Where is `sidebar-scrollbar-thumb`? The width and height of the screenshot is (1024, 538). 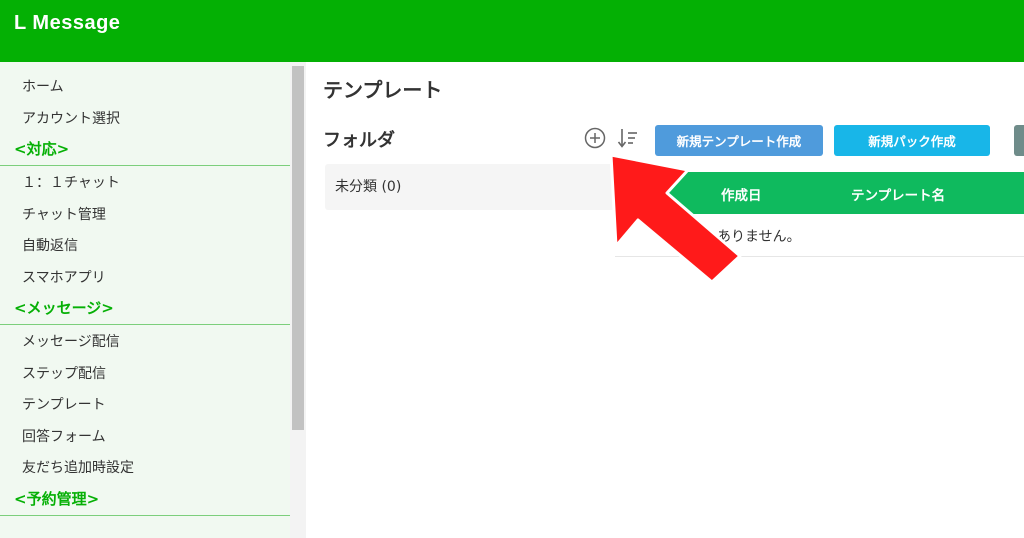 sidebar-scrollbar-thumb is located at coordinates (298, 248).